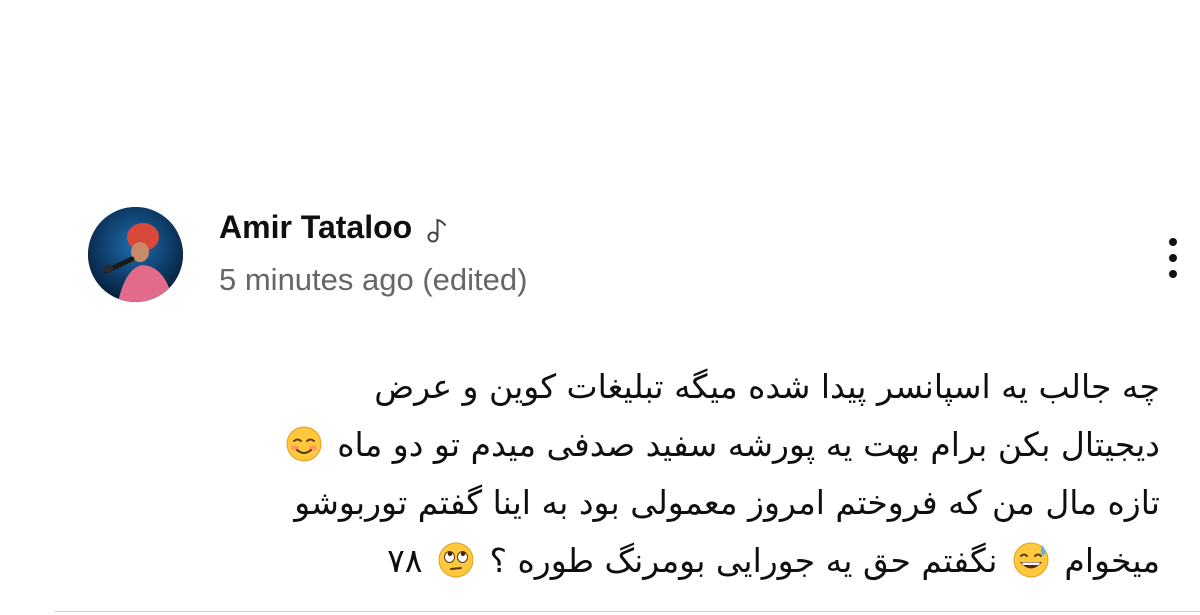 The width and height of the screenshot is (1200, 615). What do you see at coordinates (1173, 242) in the screenshot?
I see `vertical-ellipsis-icon` at bounding box center [1173, 242].